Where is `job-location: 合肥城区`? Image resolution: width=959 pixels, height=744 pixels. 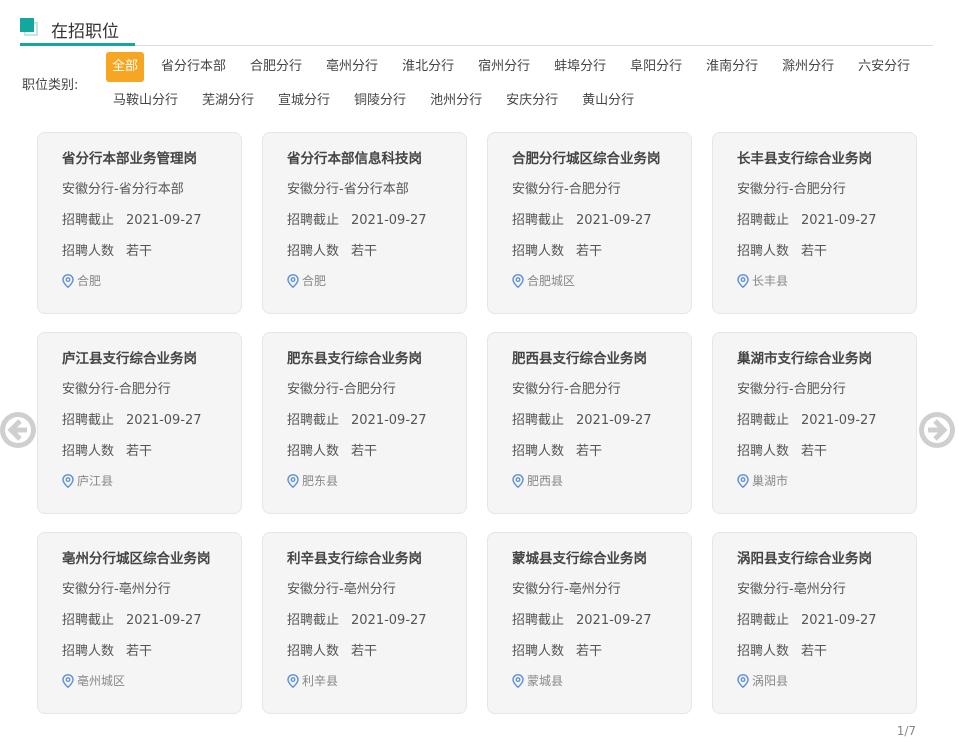 job-location: 合肥城区 is located at coordinates (543, 280).